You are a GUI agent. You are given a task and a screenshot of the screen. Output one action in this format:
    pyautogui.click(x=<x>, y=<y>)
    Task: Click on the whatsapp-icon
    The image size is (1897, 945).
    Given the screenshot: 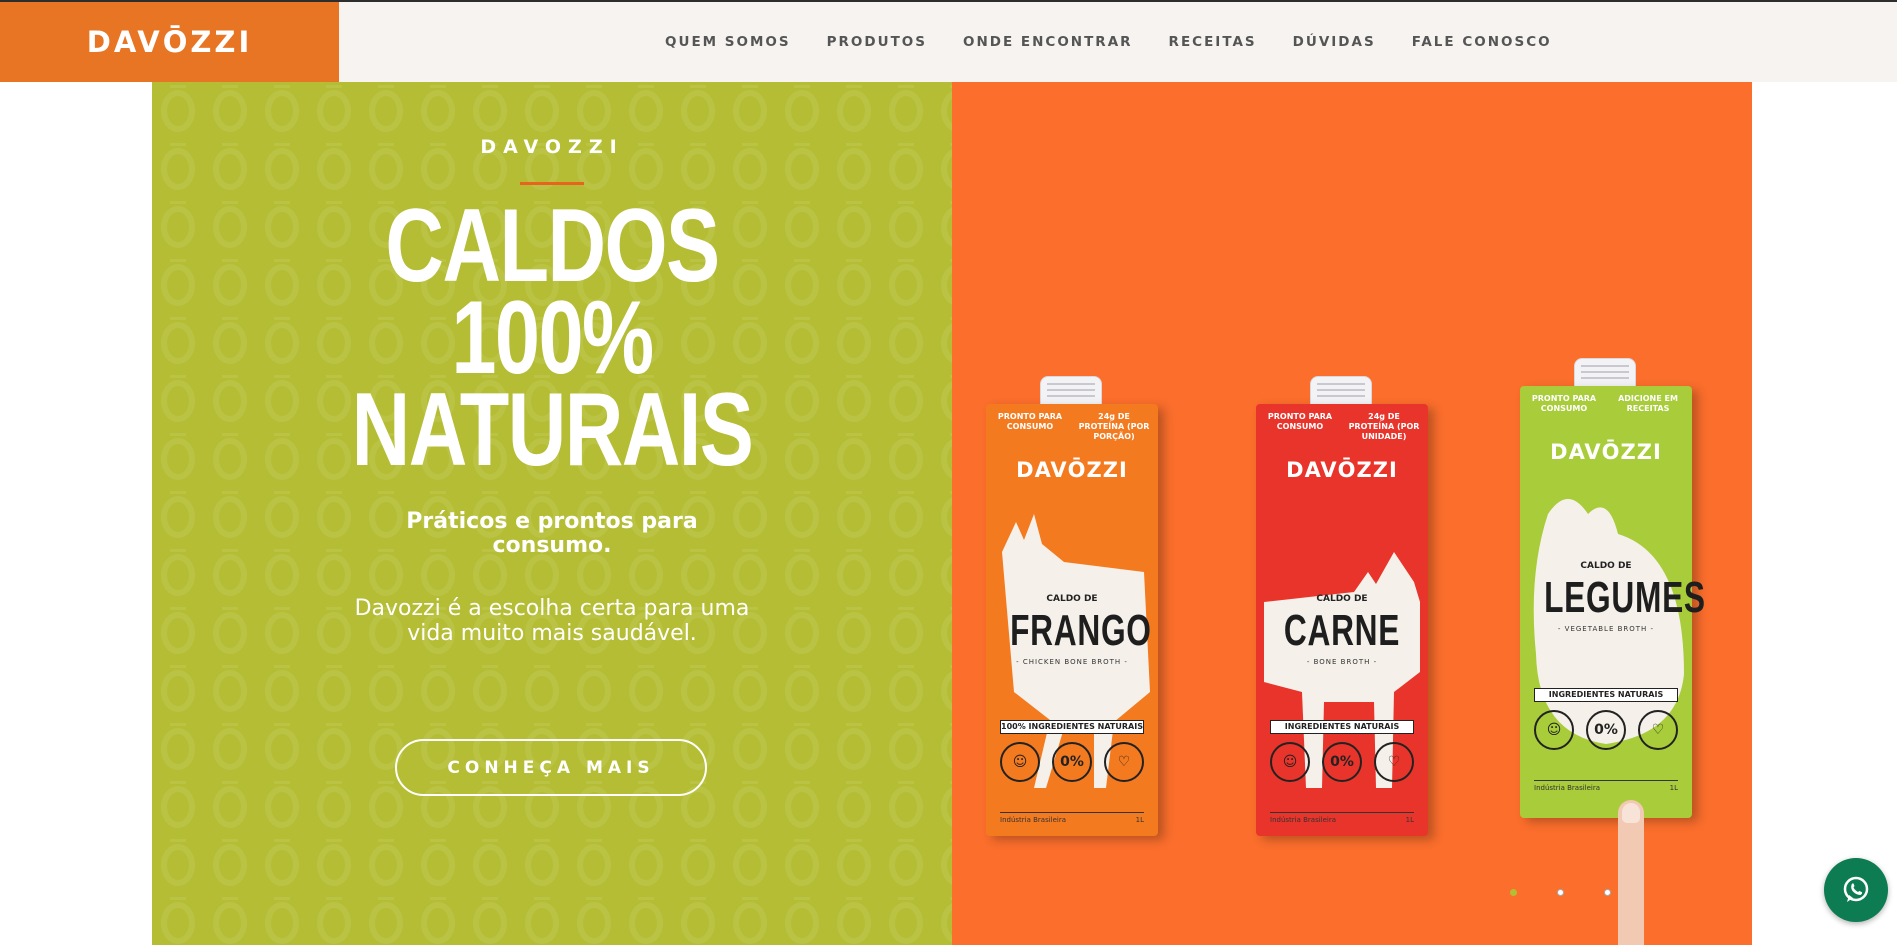 What is the action you would take?
    pyautogui.click(x=1856, y=889)
    